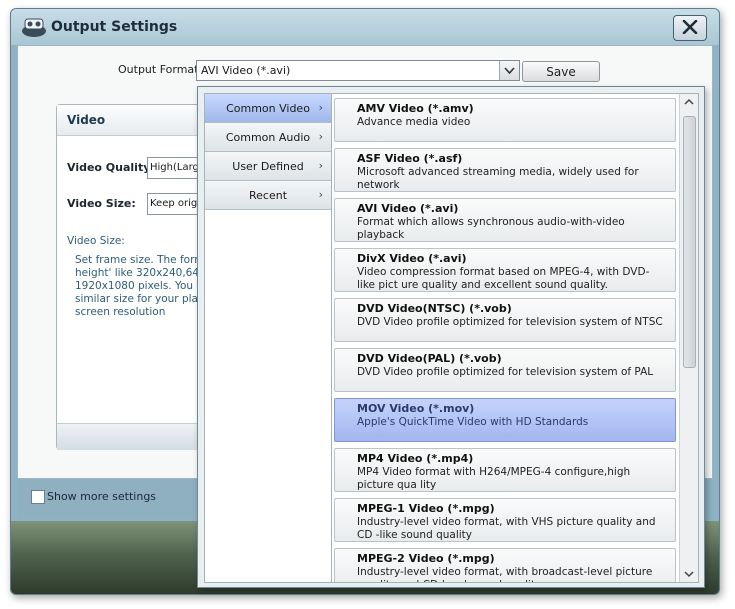 The width and height of the screenshot is (735, 609). Describe the element at coordinates (426, 558) in the screenshot. I see `format-name: MPEG-2 Video (*.mpg)` at that location.